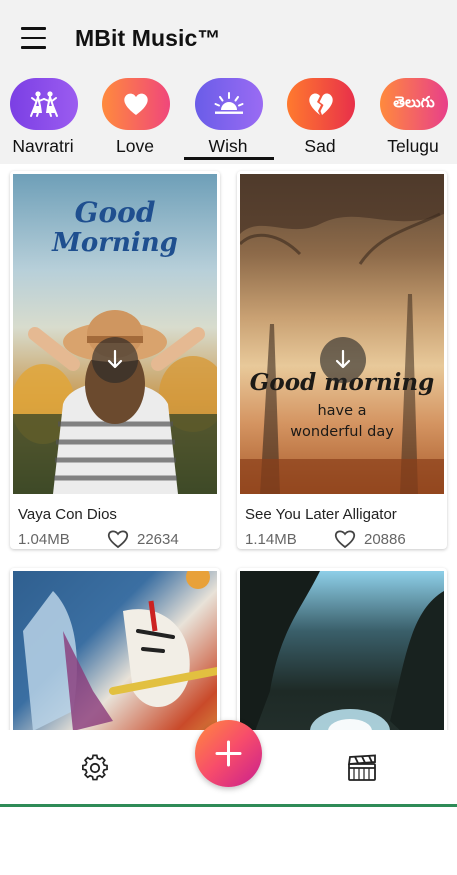 The image size is (457, 875). What do you see at coordinates (321, 514) in the screenshot?
I see `ringtone-title: See You Later Alligator` at bounding box center [321, 514].